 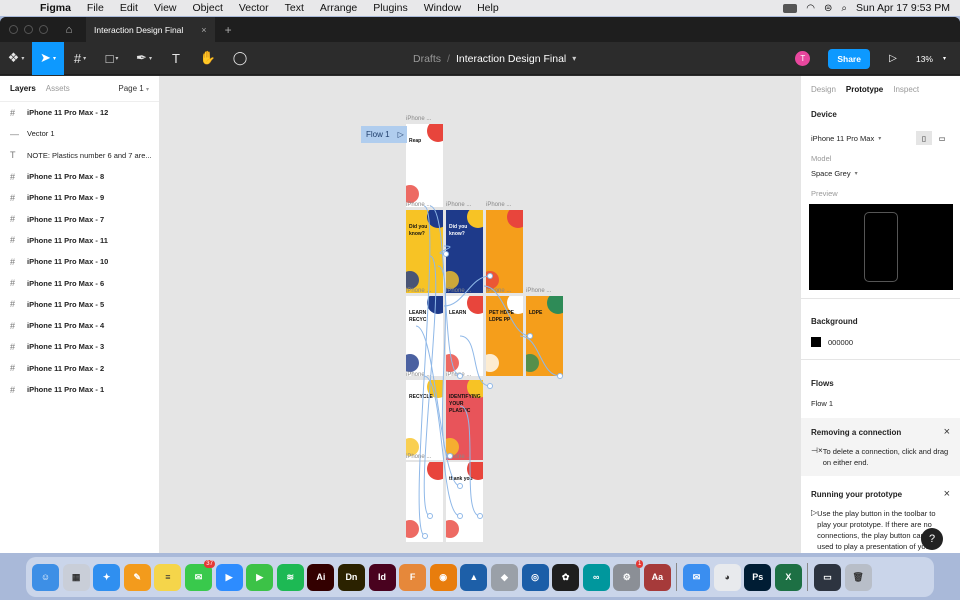 I want to click on device-select: iPhone 11 Pro Max, so click(x=842, y=138).